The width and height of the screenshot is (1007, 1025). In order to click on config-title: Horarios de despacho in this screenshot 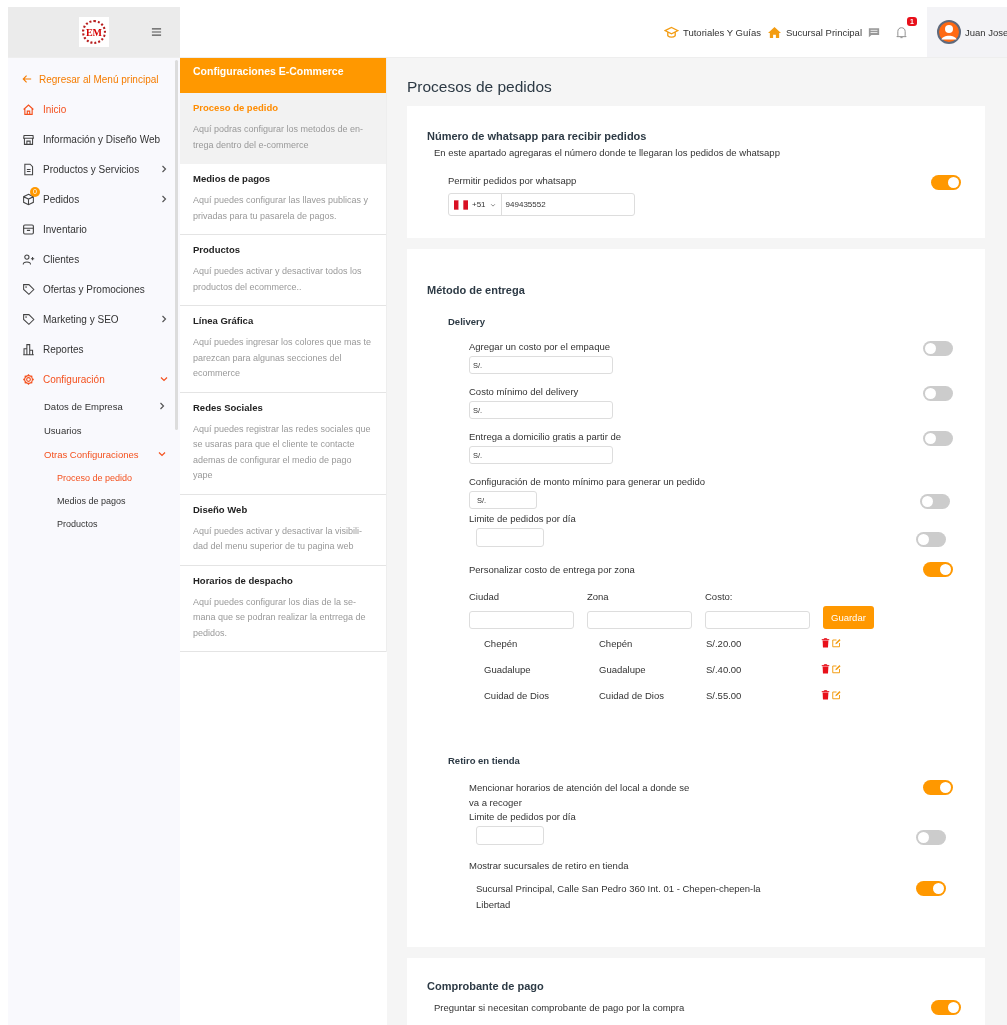, I will do `click(243, 580)`.